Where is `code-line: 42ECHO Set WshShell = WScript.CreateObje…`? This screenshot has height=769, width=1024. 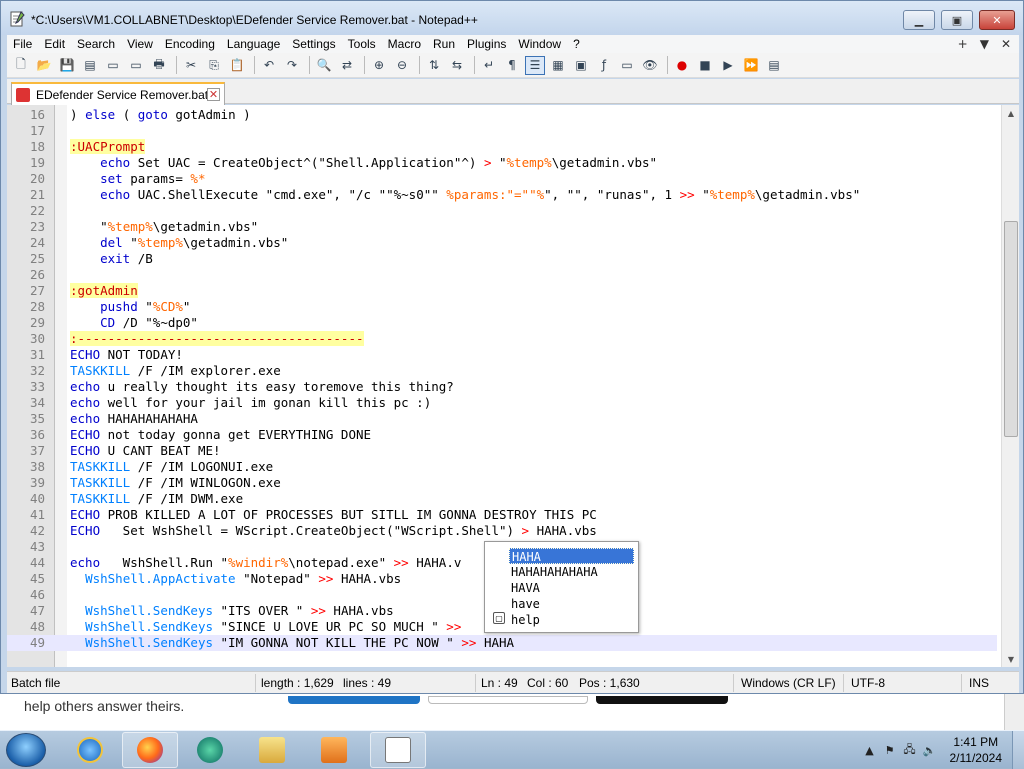
code-line: 42ECHO Set WshShell = WScript.CreateObje… is located at coordinates (502, 531).